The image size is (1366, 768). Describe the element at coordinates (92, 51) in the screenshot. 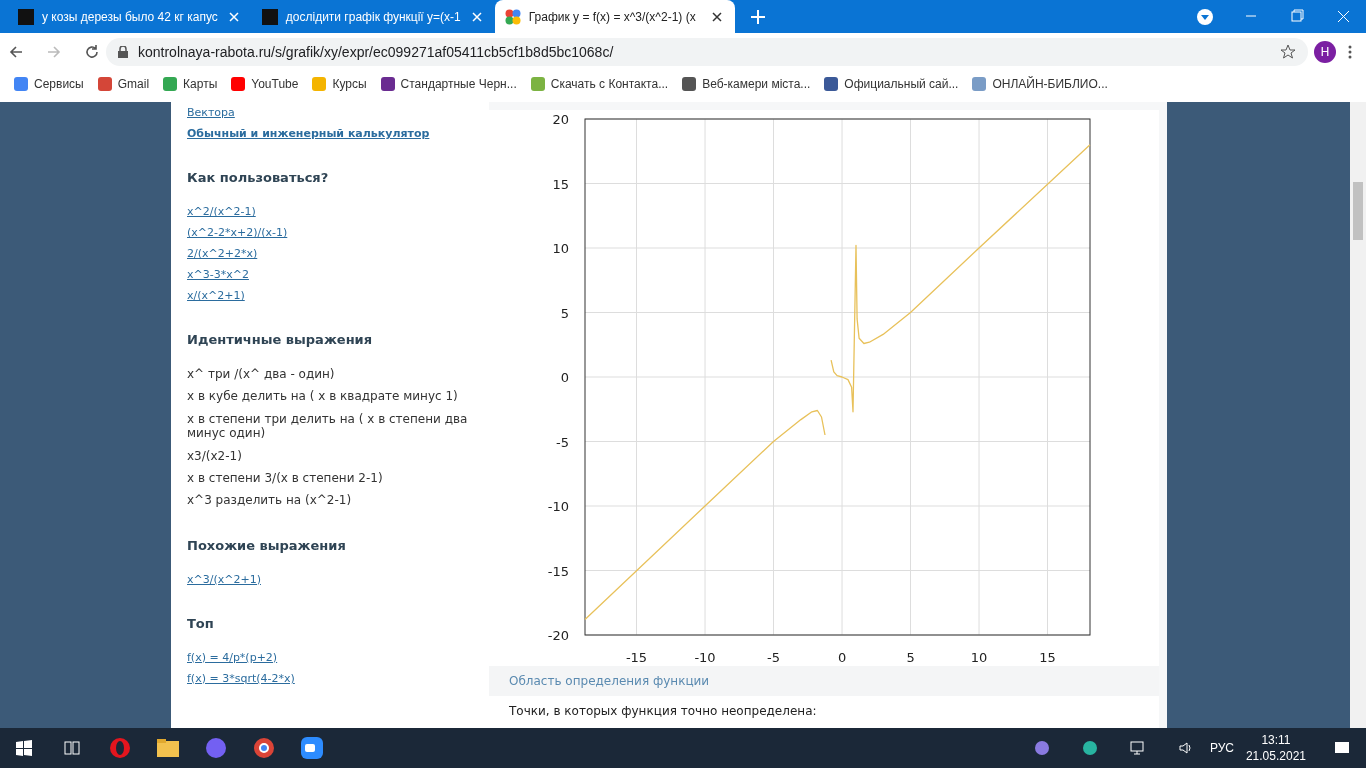

I see `reload-icon` at that location.